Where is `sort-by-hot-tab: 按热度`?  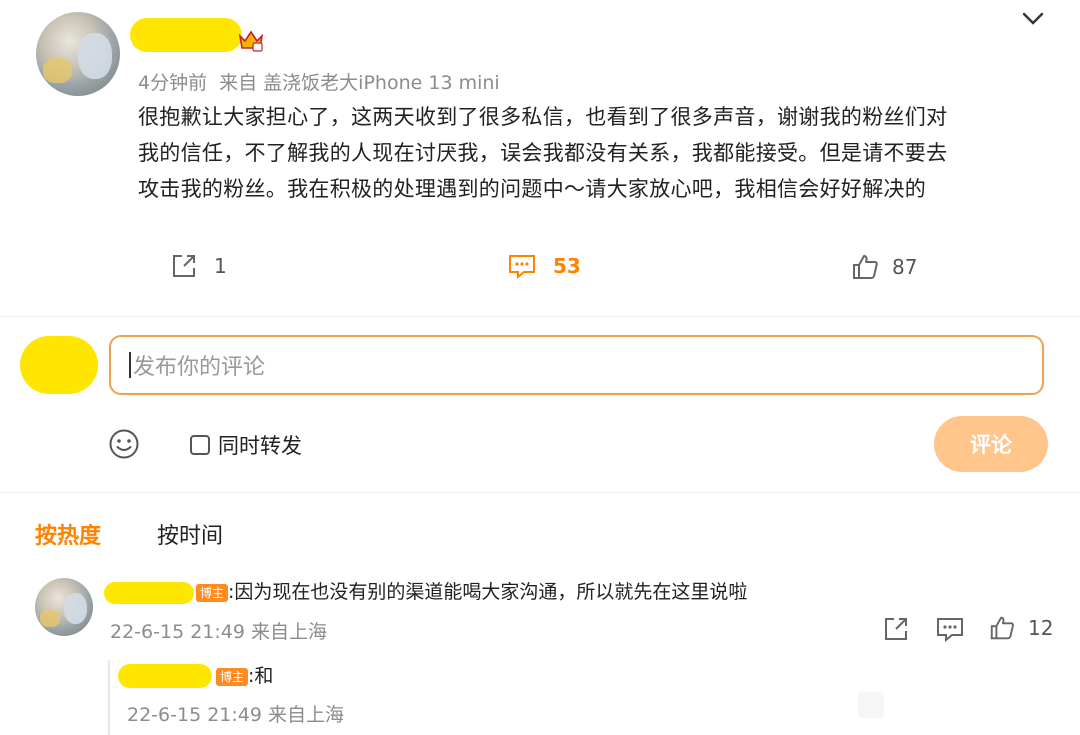 sort-by-hot-tab: 按热度 is located at coordinates (68, 534).